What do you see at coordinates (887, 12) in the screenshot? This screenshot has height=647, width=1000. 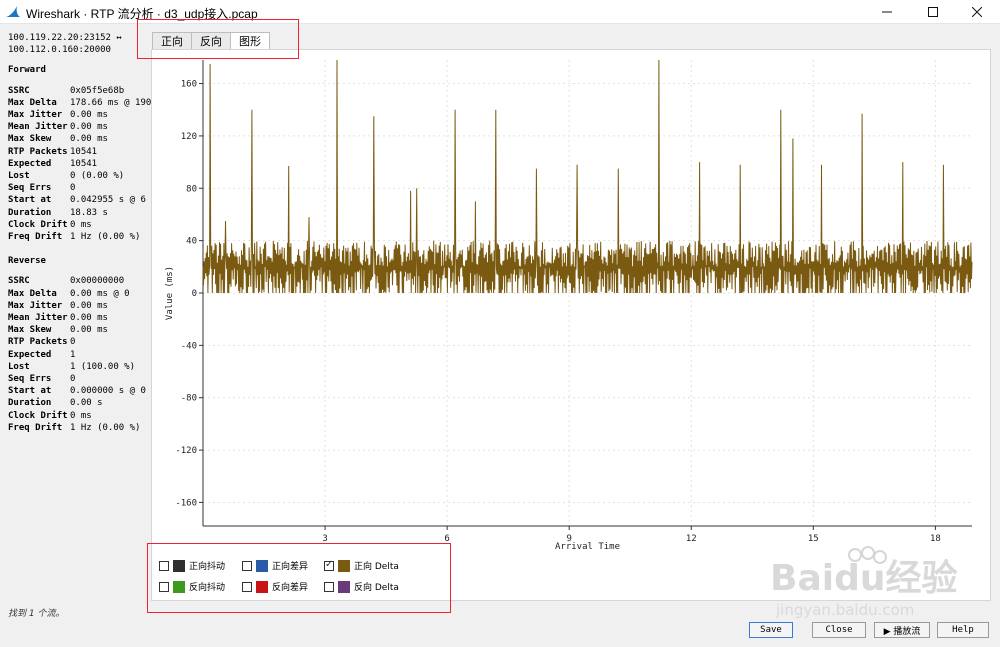 I see `minimize-button` at bounding box center [887, 12].